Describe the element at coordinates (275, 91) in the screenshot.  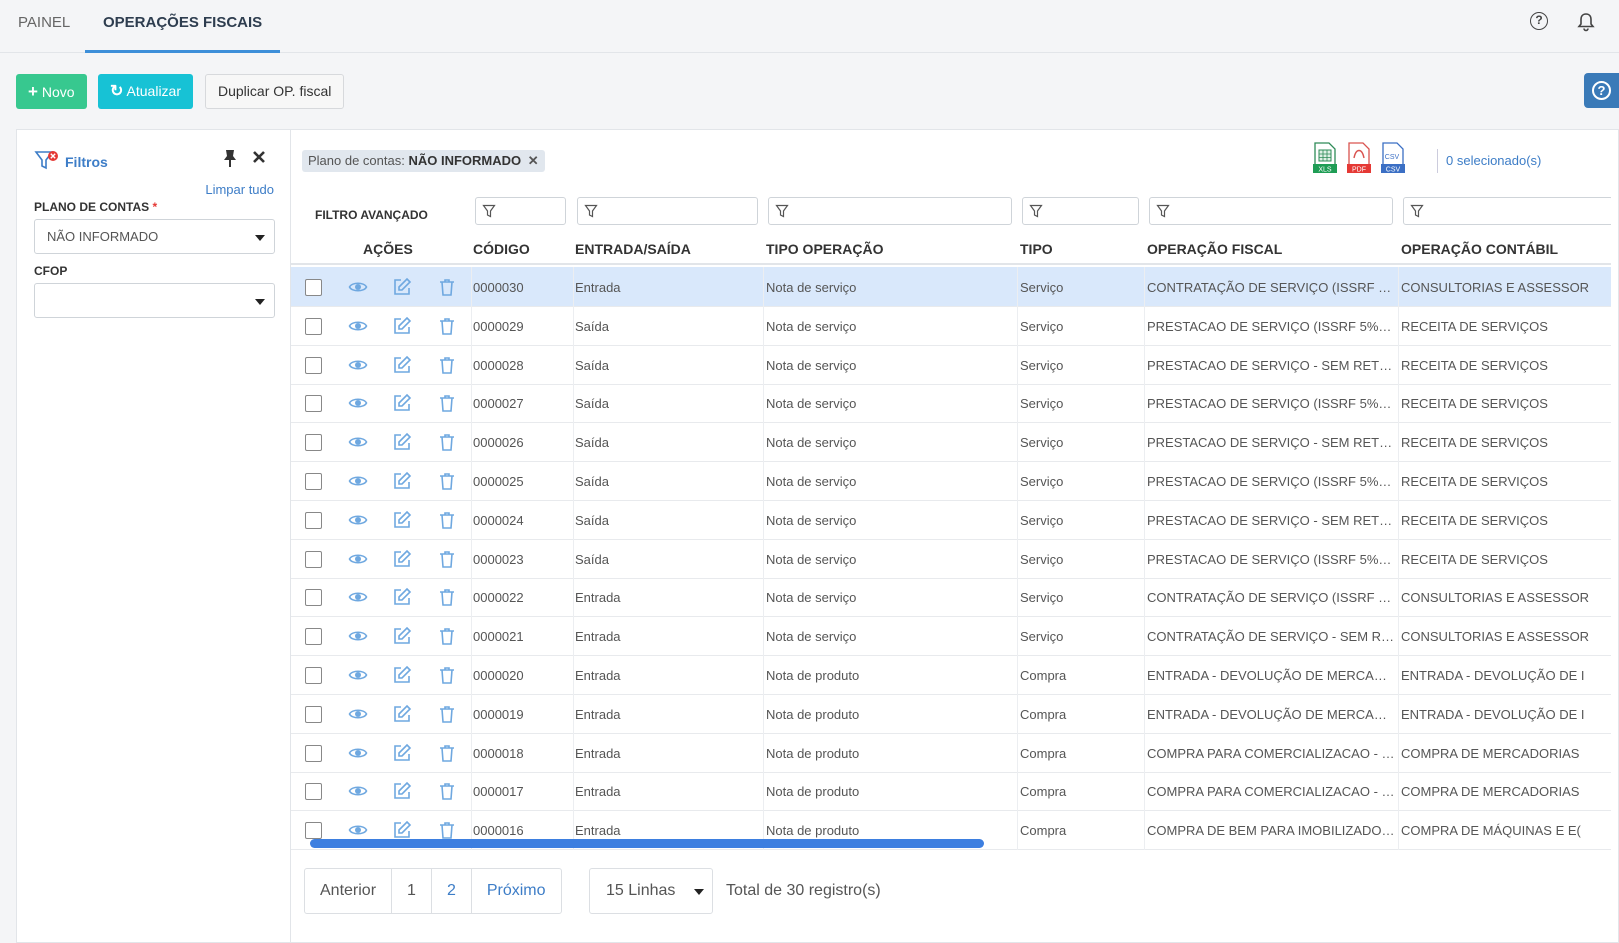
I see `duplicate-button: Duplicar OP. fiscal` at that location.